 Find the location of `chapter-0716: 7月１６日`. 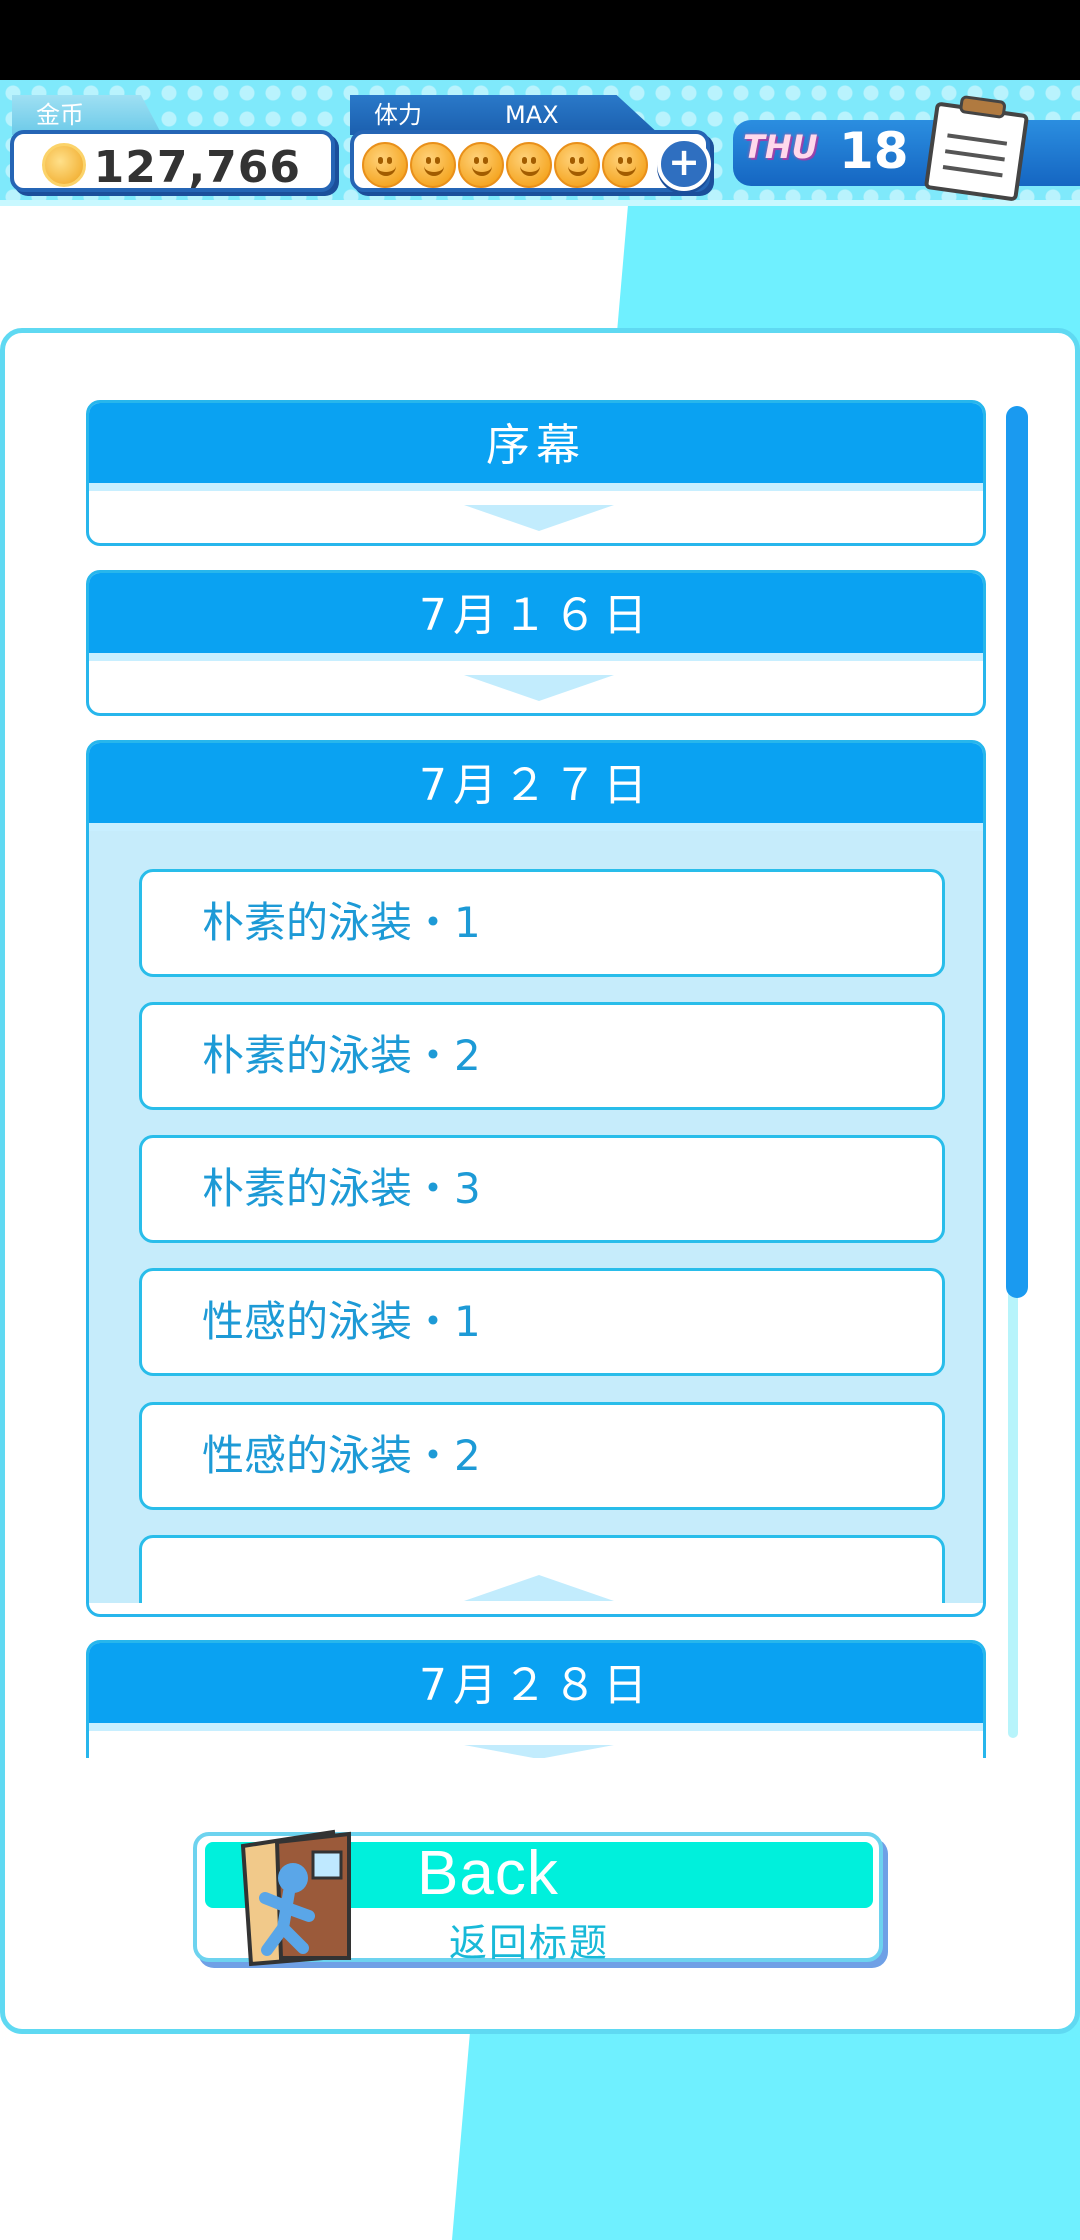

chapter-0716: 7月１６日 is located at coordinates (536, 643).